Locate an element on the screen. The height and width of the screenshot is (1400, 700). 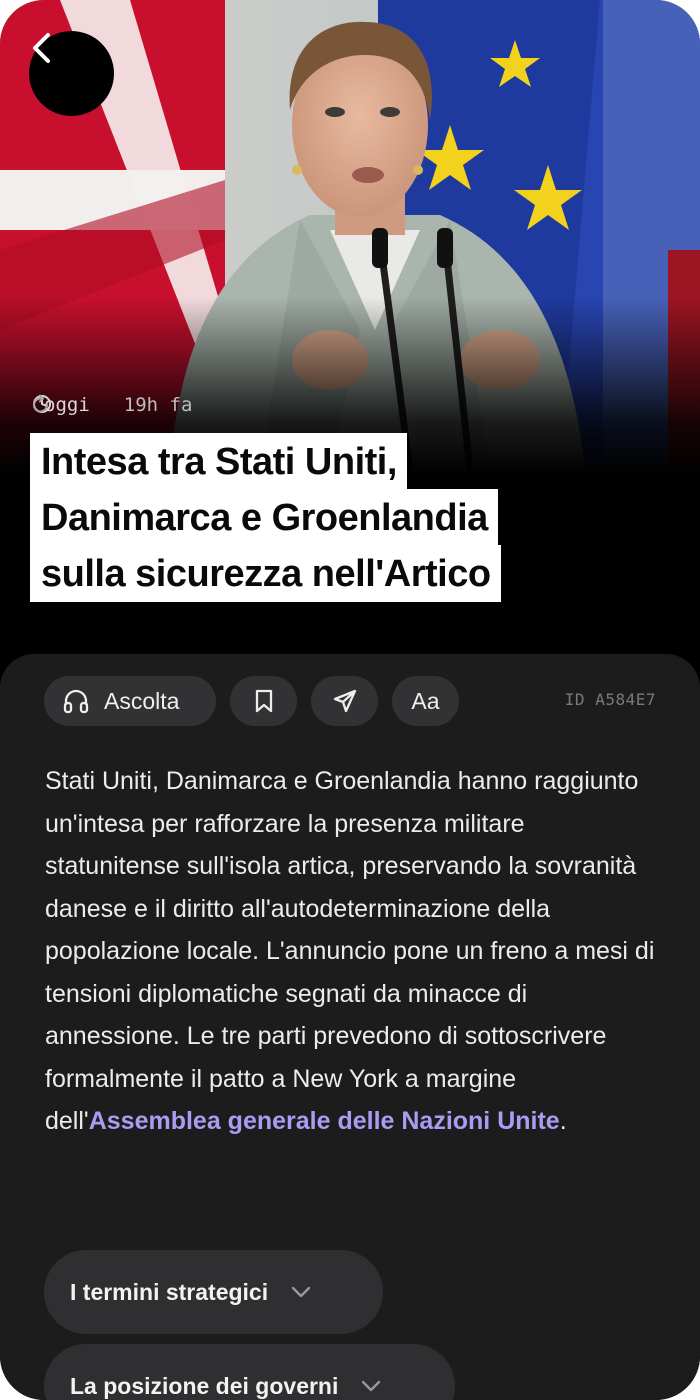
headline-line-1: Intesa tra Stati Uniti, is located at coordinates (218, 461).